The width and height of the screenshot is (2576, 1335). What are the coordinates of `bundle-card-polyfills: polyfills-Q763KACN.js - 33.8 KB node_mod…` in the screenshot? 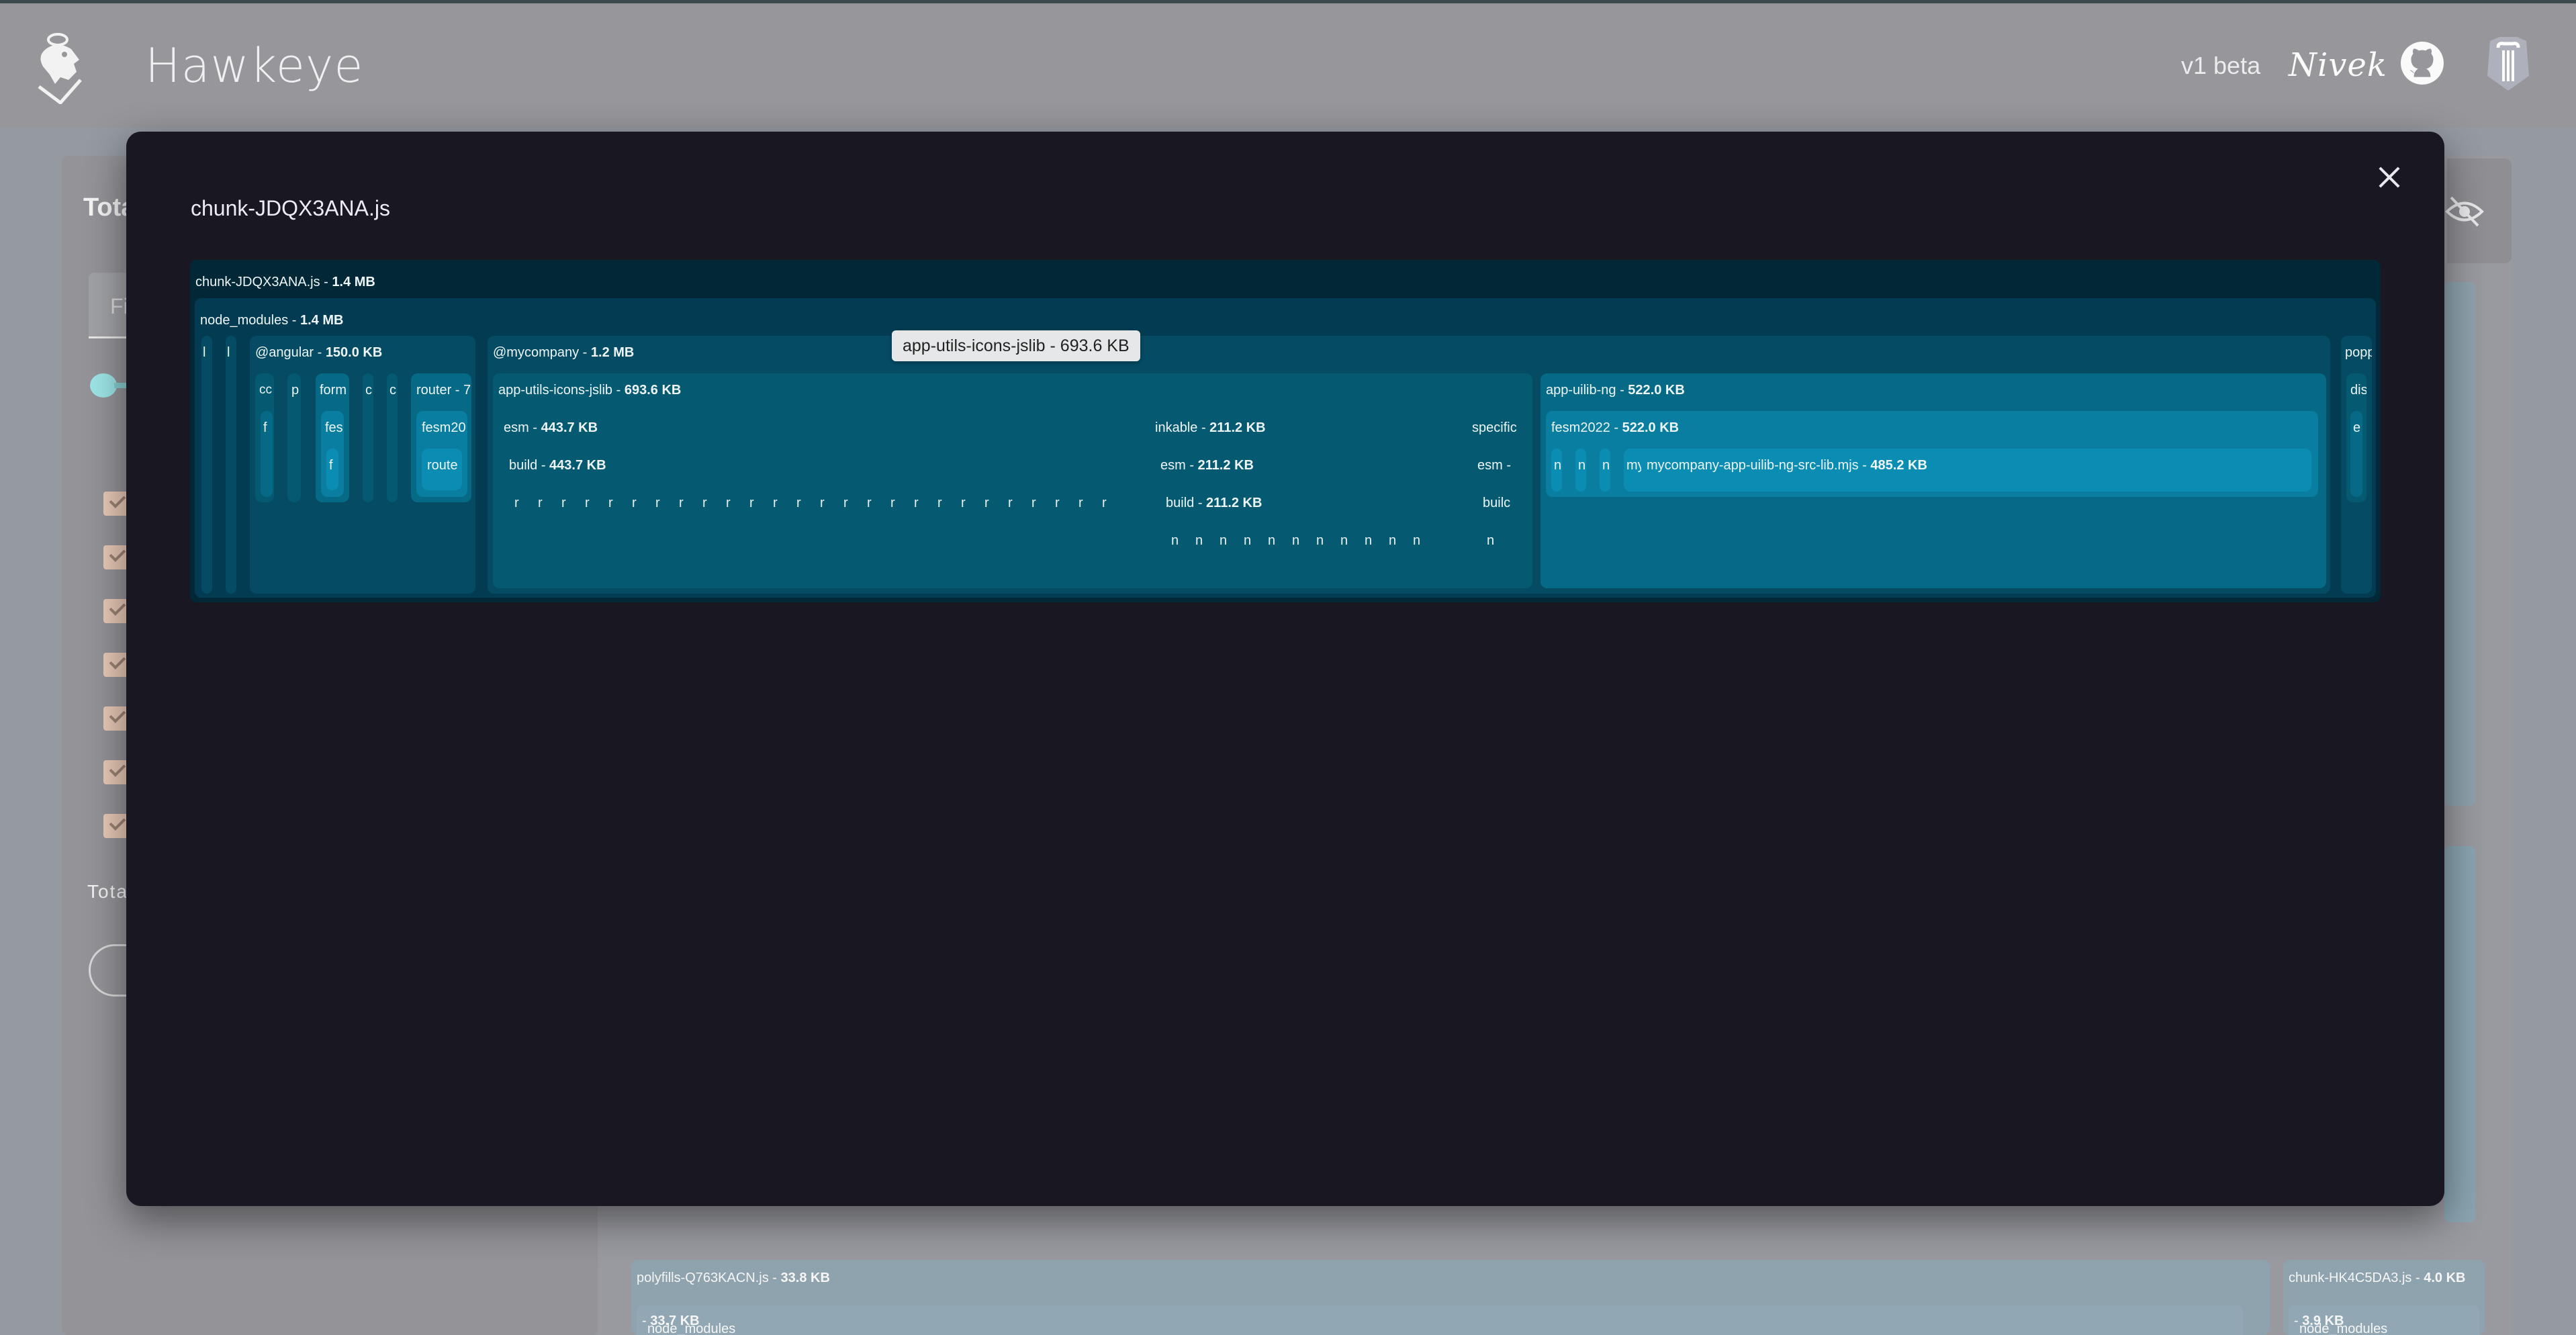 It's located at (1450, 1297).